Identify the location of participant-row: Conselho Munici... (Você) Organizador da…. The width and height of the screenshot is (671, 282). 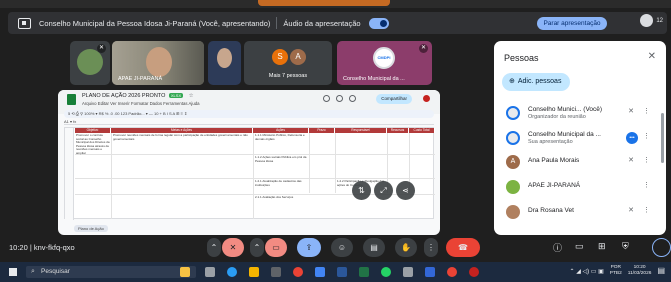
(581, 114).